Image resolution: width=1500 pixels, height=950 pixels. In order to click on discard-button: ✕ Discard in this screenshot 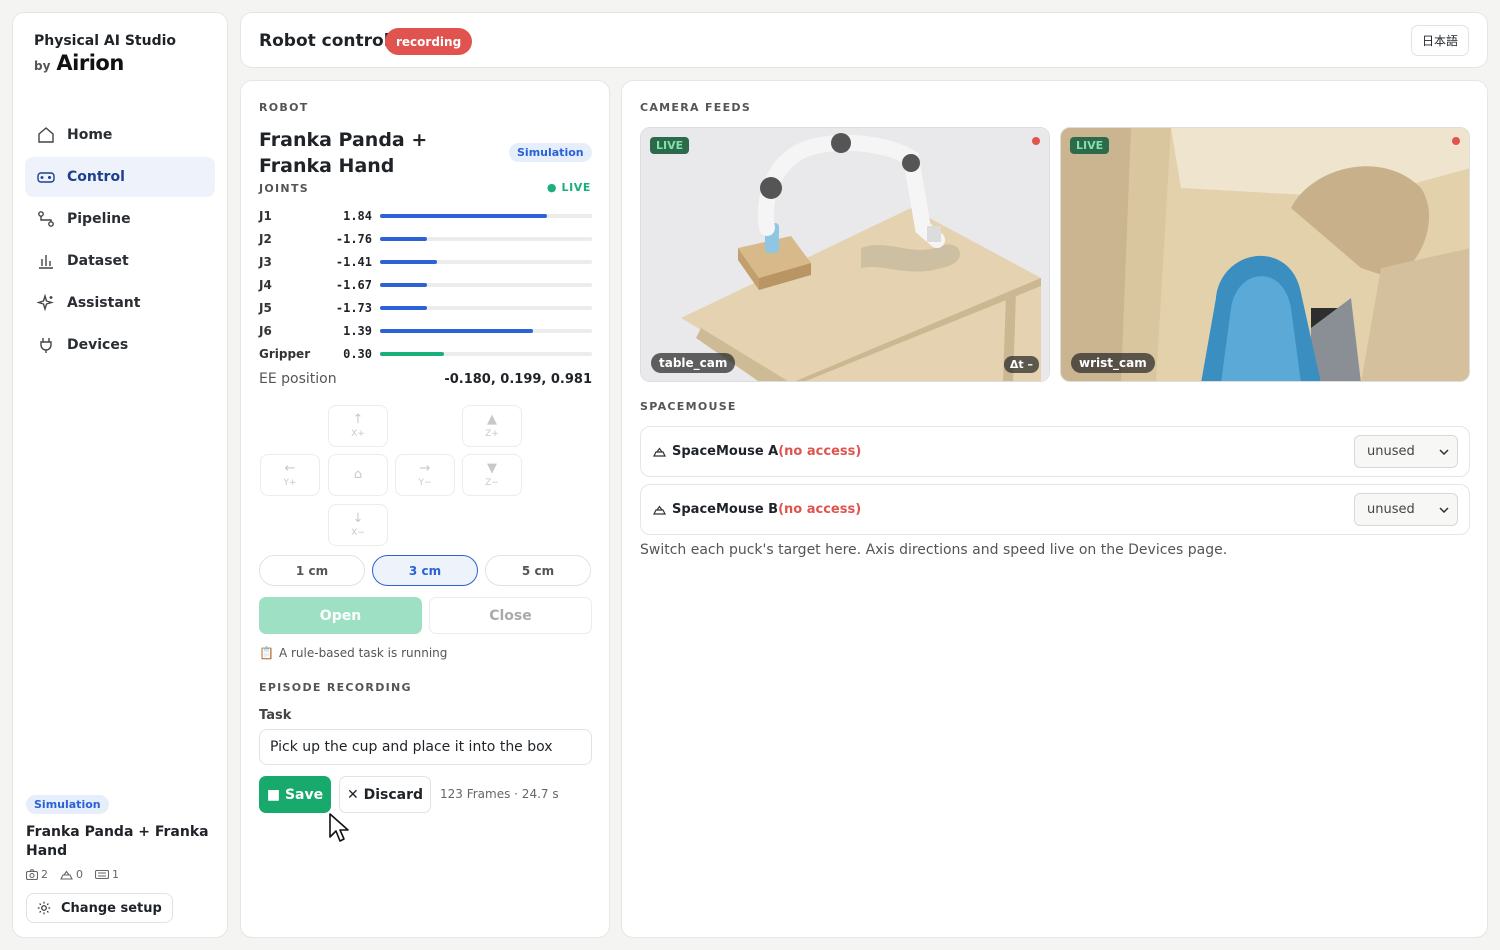, I will do `click(385, 794)`.